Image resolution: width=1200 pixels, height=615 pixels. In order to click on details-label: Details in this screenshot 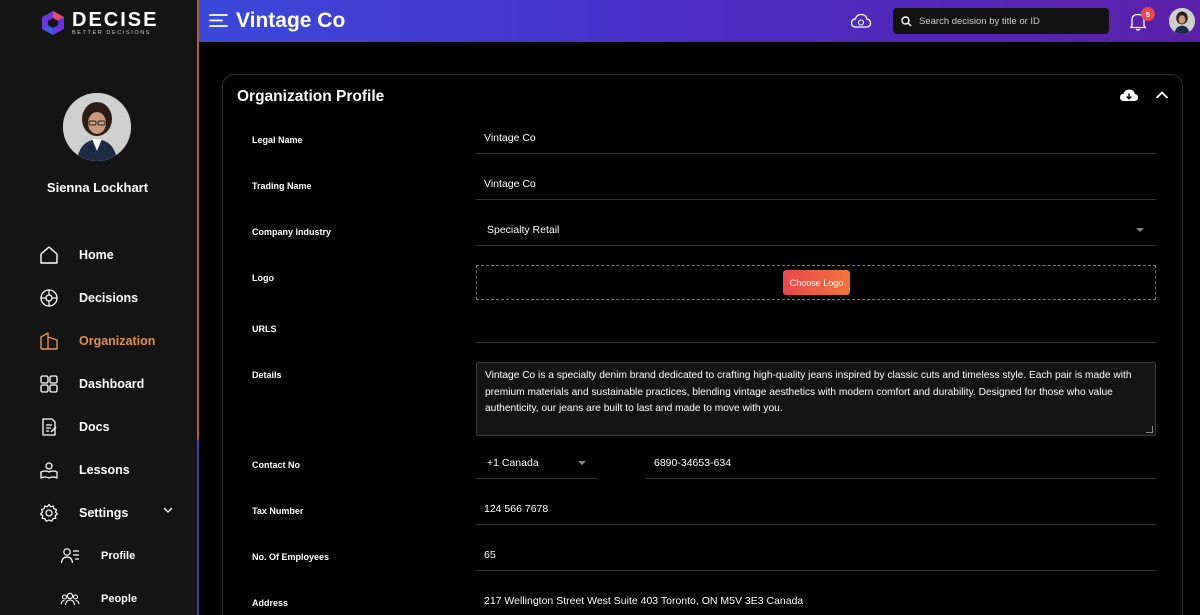, I will do `click(267, 375)`.